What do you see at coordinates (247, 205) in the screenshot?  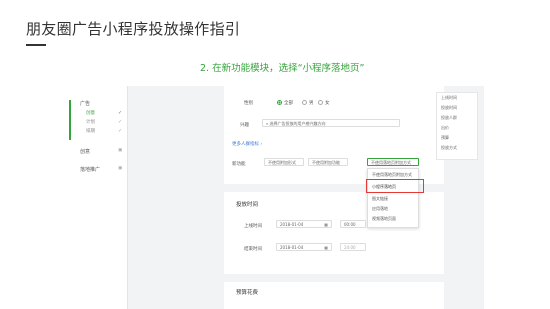 I see `schedule-section-title: 投放时间` at bounding box center [247, 205].